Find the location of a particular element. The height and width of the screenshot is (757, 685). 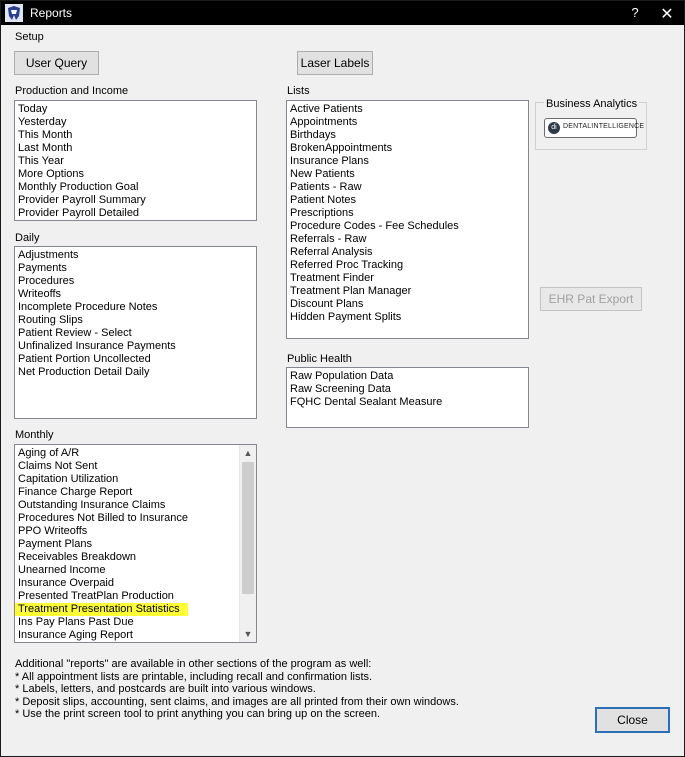

lists-item: Birthdays is located at coordinates (407, 135).